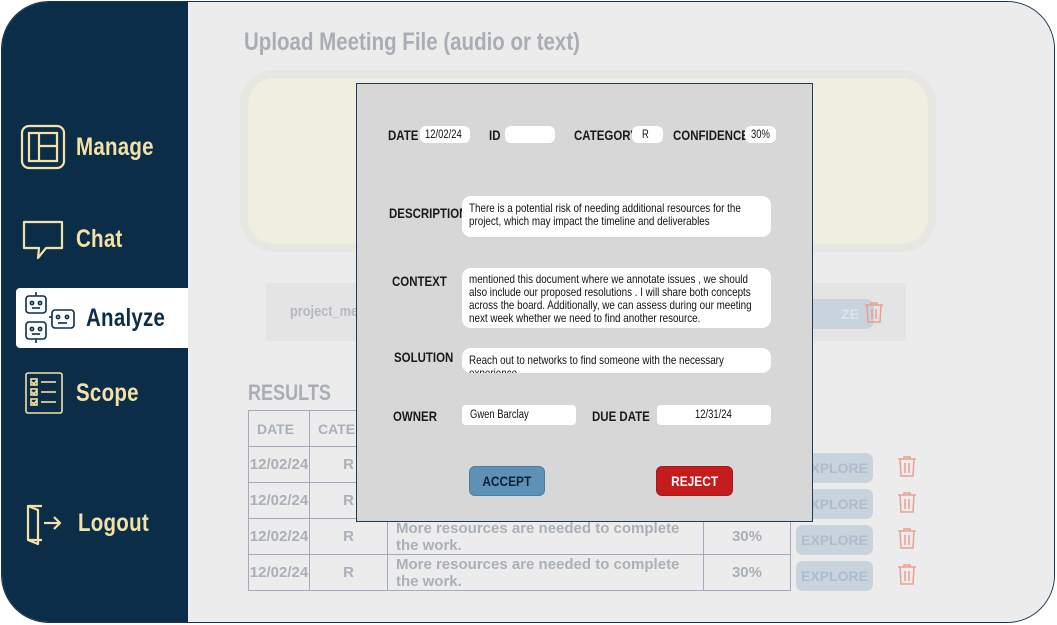  What do you see at coordinates (428, 213) in the screenshot?
I see `description-label: DESCRIPTION` at bounding box center [428, 213].